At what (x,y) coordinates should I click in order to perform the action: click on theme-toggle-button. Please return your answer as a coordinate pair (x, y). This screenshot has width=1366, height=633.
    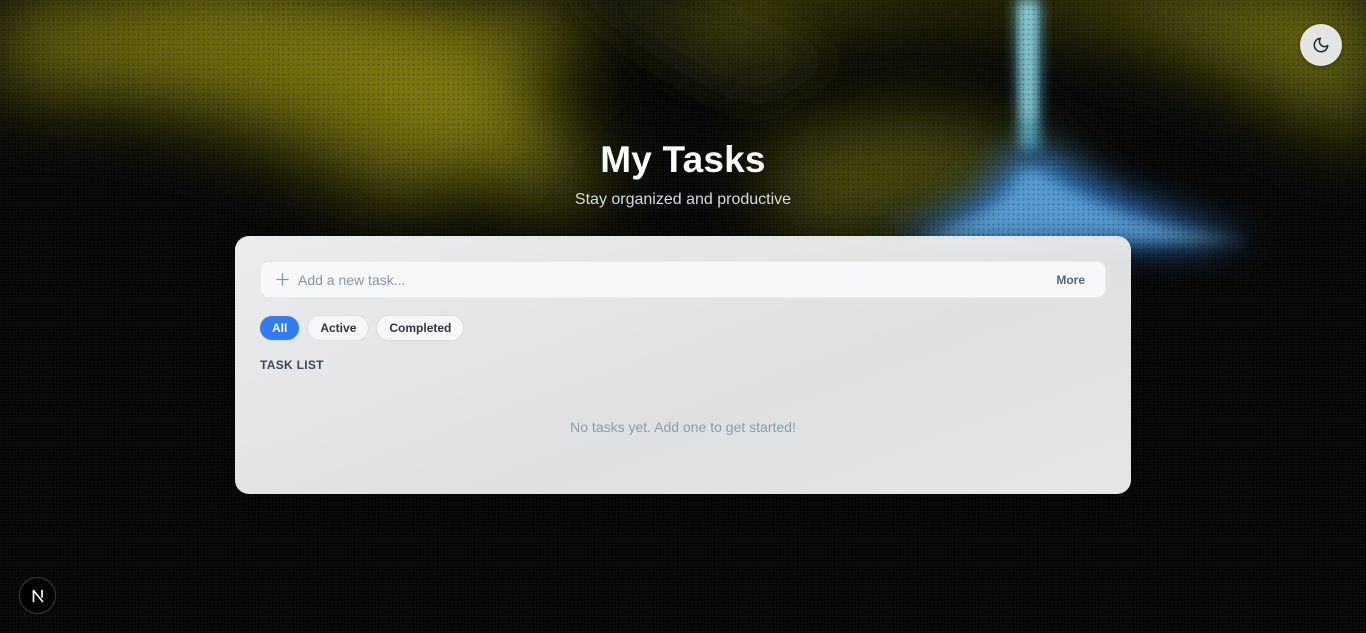
    Looking at the image, I should click on (1321, 45).